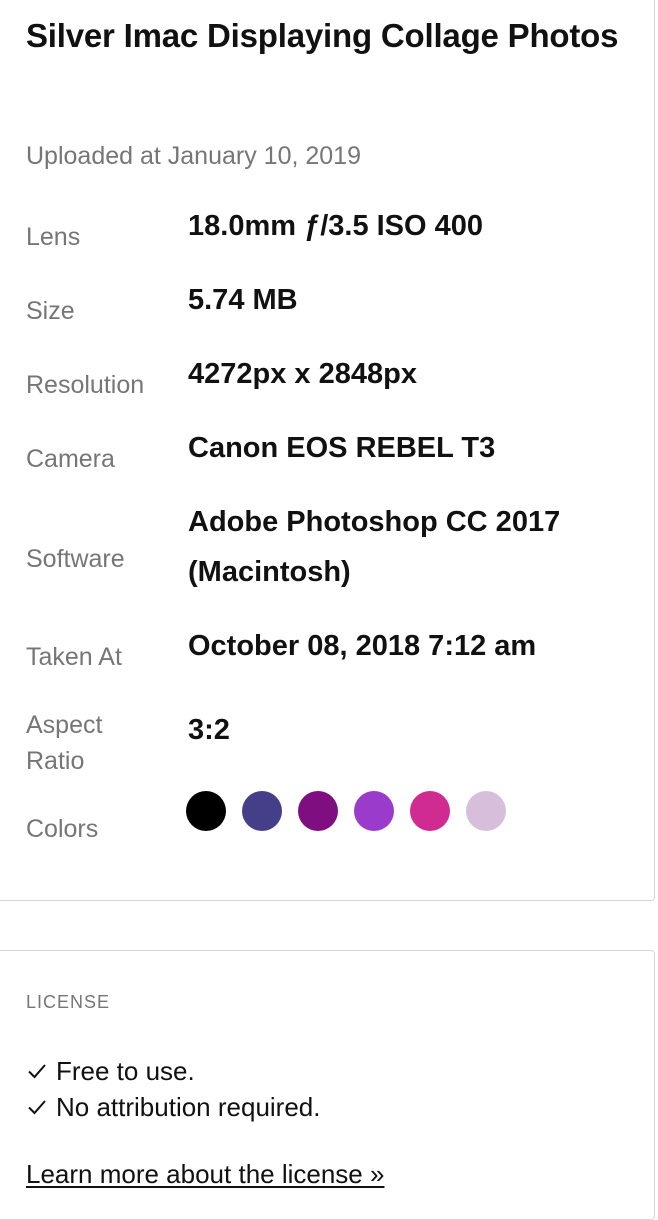 This screenshot has width=658, height=1220. What do you see at coordinates (336, 226) in the screenshot?
I see `lens-value: 18.0mm ƒ/3.5 ISO 400` at bounding box center [336, 226].